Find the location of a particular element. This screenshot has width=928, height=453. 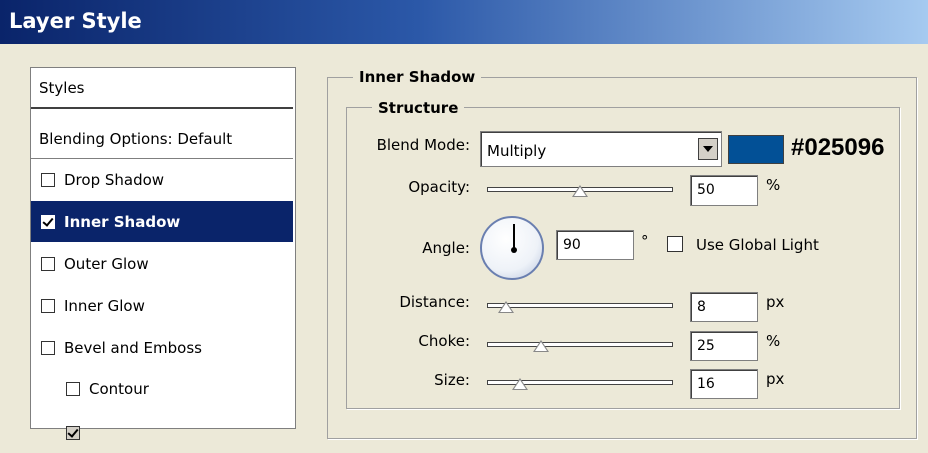

checkbox-inner-shadow is located at coordinates (48, 221).